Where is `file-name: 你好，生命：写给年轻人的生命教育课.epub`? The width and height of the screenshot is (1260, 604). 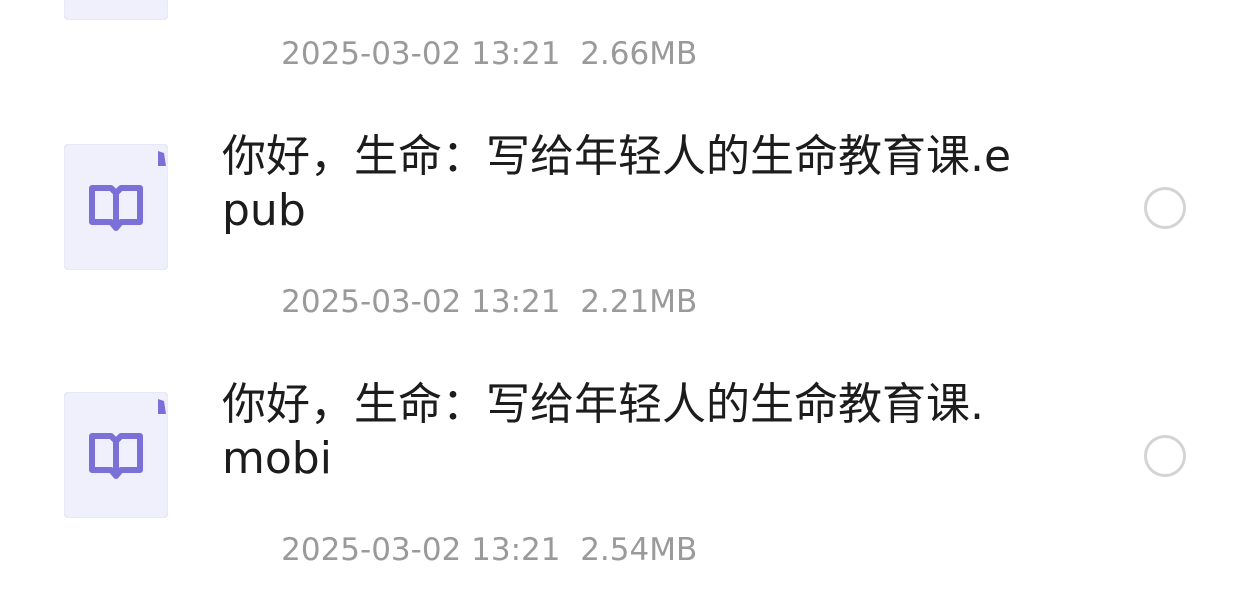 file-name: 你好，生命：写给年轻人的生命教育课.epub is located at coordinates (617, 183).